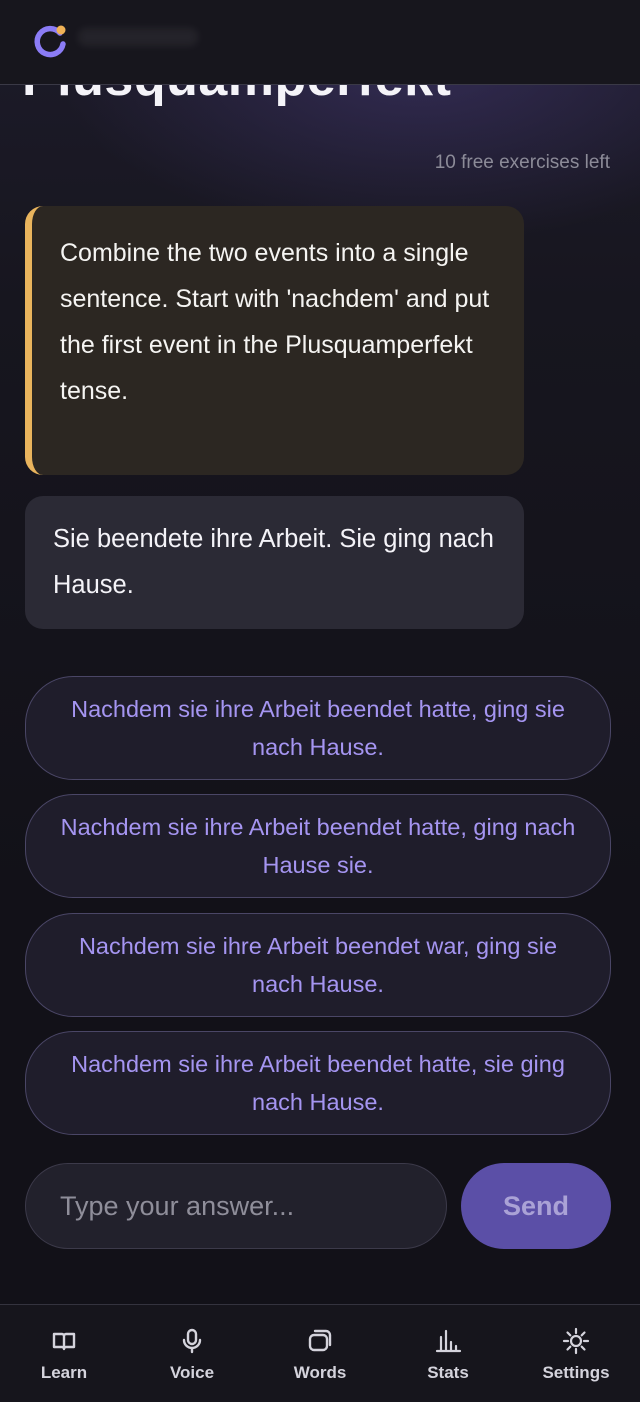 The height and width of the screenshot is (1402, 640). Describe the element at coordinates (64, 1341) in the screenshot. I see `book-icon` at that location.